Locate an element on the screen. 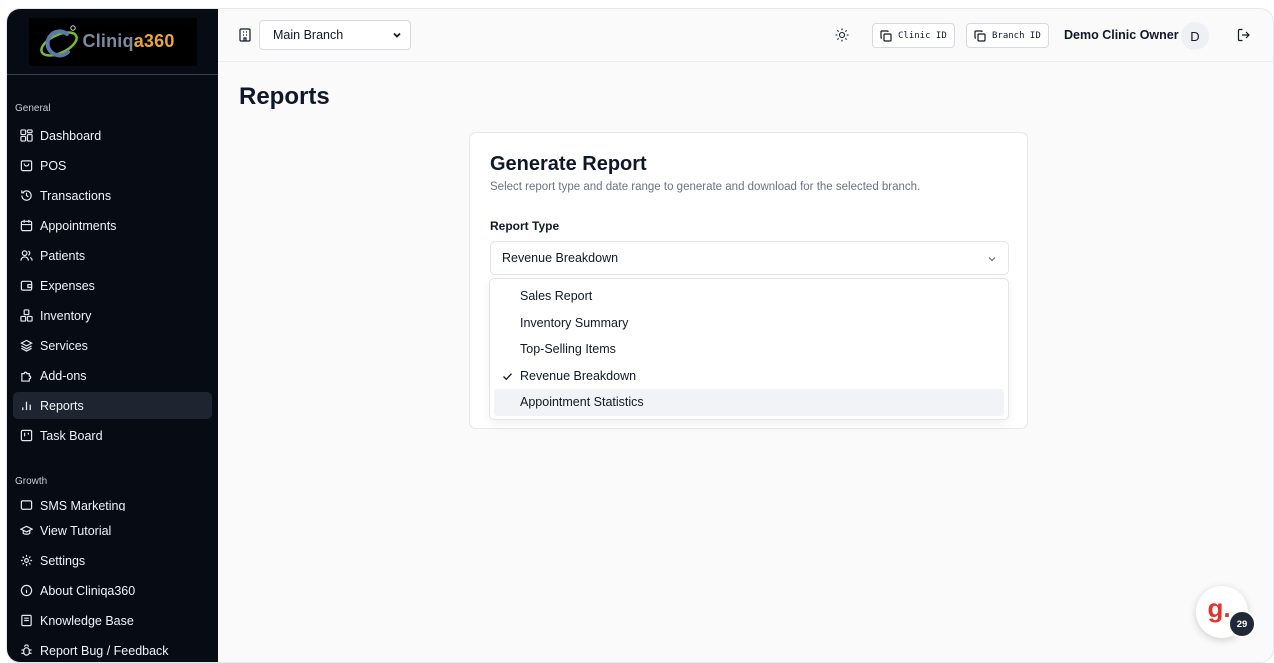 The width and height of the screenshot is (1274, 663). info-icon is located at coordinates (26, 591).